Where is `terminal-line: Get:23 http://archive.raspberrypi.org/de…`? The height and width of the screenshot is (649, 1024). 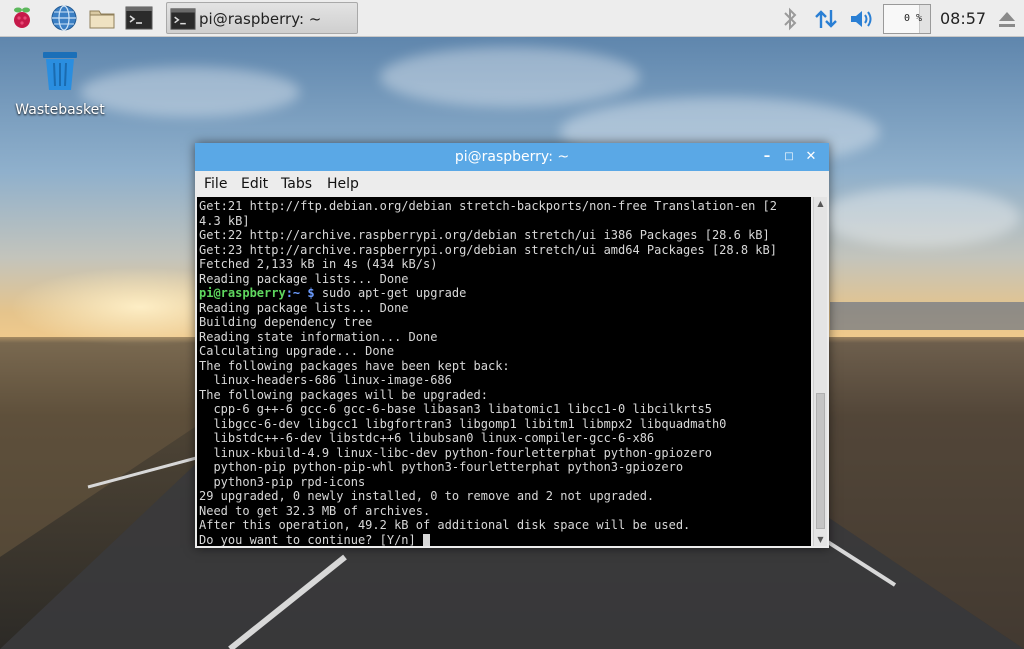 terminal-line: Get:23 http://archive.raspberrypi.org/de… is located at coordinates (488, 249).